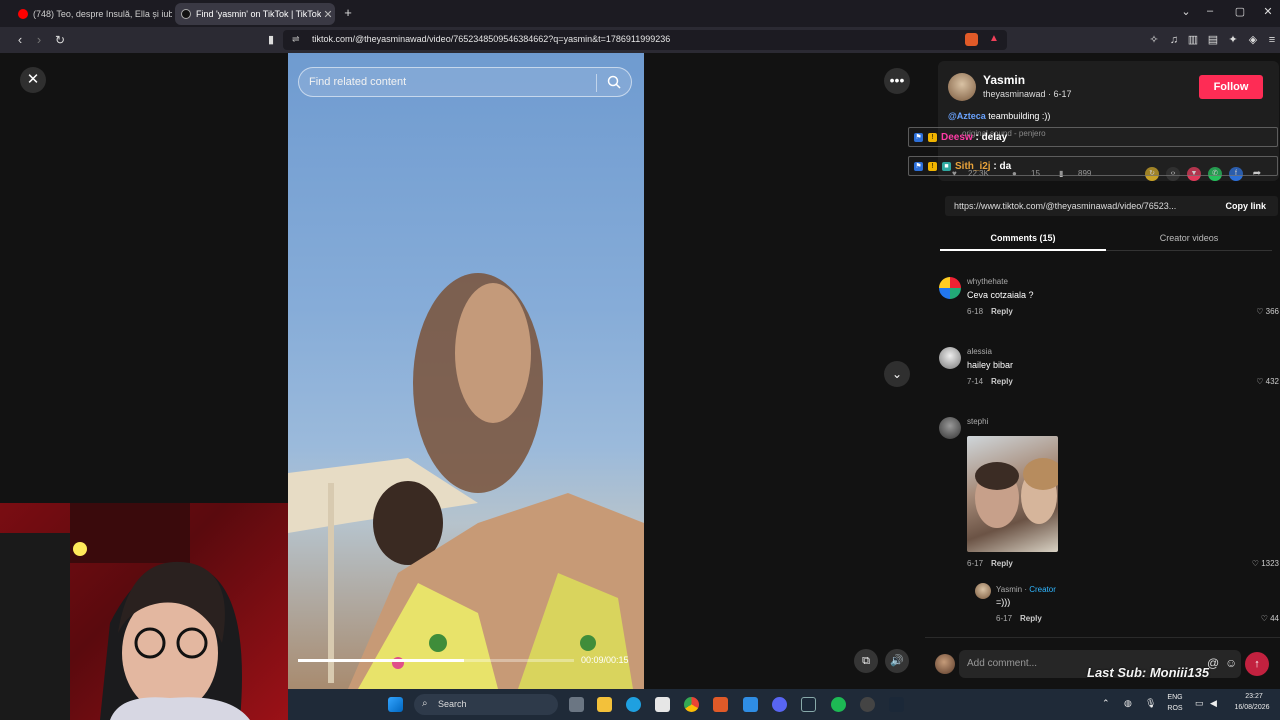  I want to click on reload-button: ↻, so click(60, 40).